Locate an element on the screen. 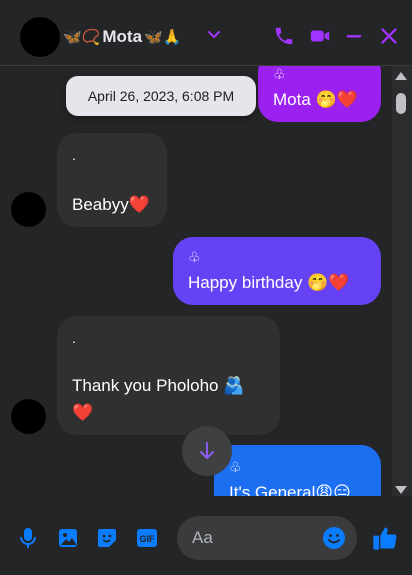 This screenshot has height=575, width=412. scroll-up-arrow is located at coordinates (401, 76).